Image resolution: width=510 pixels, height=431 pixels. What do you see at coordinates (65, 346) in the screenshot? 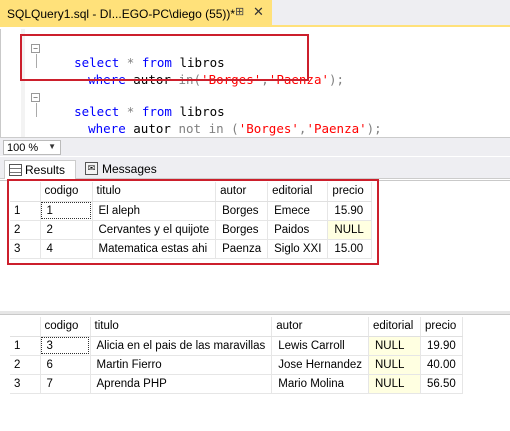
I see `cell-codigo: 3` at bounding box center [65, 346].